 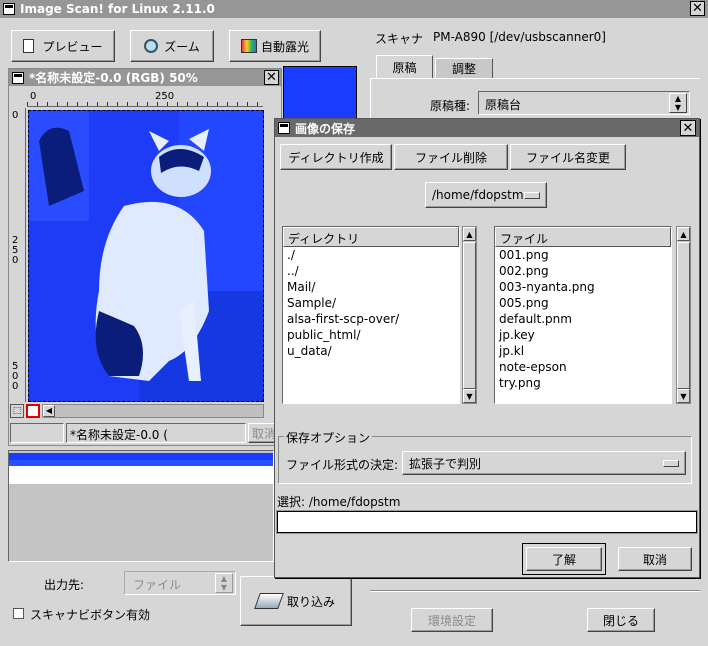 I want to click on delete-file-label: ファイル削除, so click(x=450, y=157).